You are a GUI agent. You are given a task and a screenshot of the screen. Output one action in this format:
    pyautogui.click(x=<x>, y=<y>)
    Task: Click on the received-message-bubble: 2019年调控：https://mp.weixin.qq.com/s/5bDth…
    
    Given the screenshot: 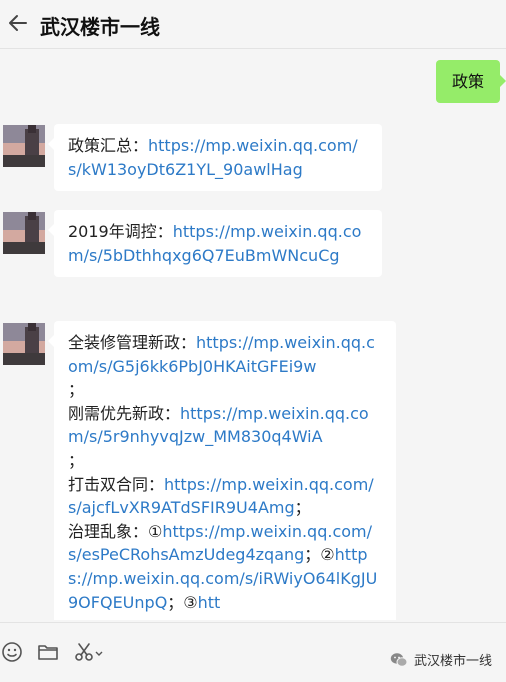 What is the action you would take?
    pyautogui.click(x=215, y=244)
    